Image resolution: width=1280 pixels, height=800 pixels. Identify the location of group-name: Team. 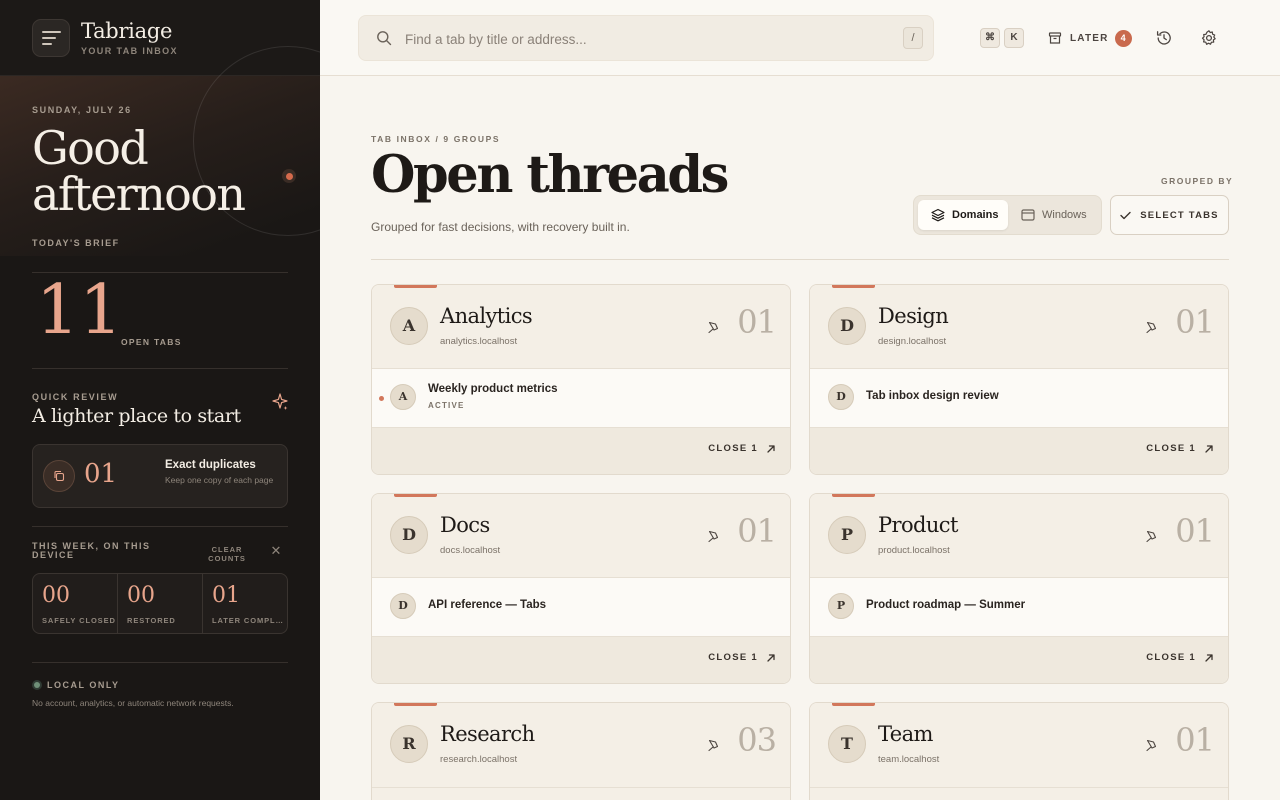
(905, 734).